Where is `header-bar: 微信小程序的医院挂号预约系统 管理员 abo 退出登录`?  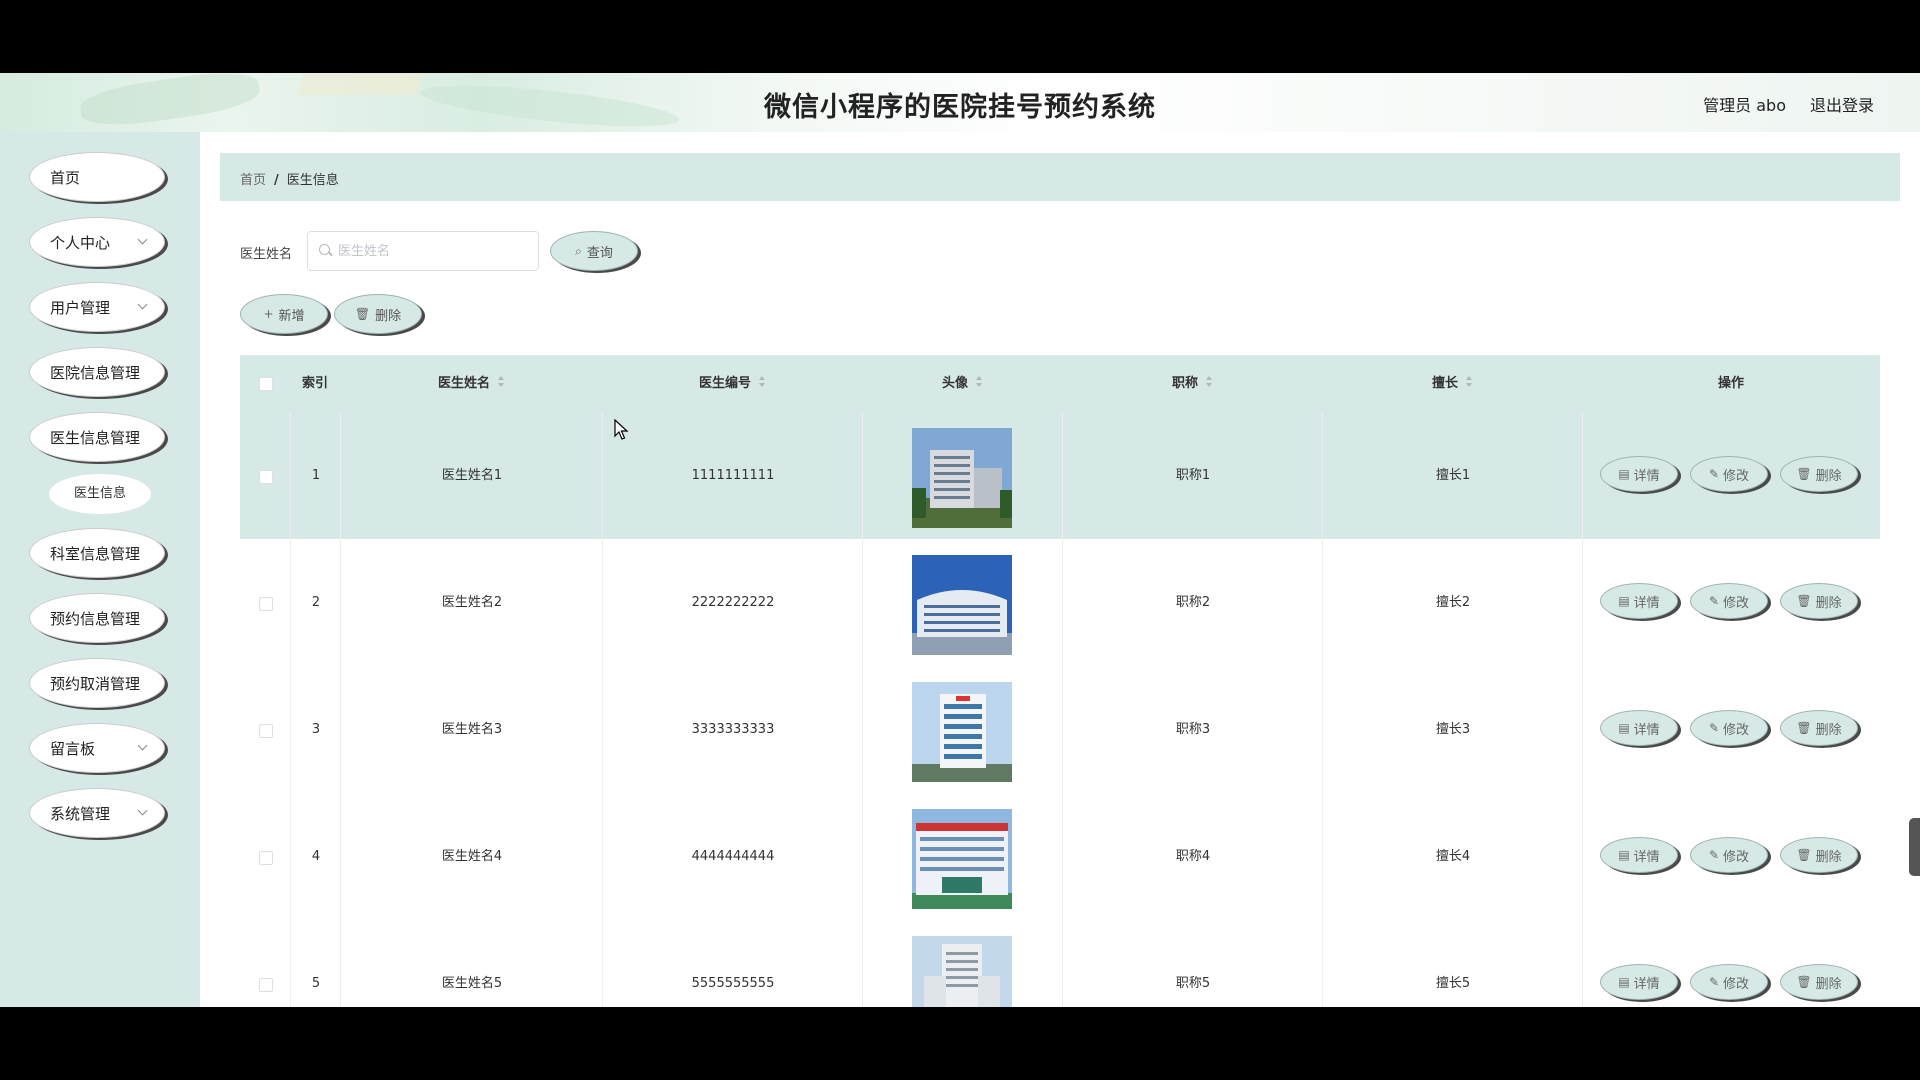
header-bar: 微信小程序的医院挂号预约系统 管理员 abo 退出登录 is located at coordinates (960, 104).